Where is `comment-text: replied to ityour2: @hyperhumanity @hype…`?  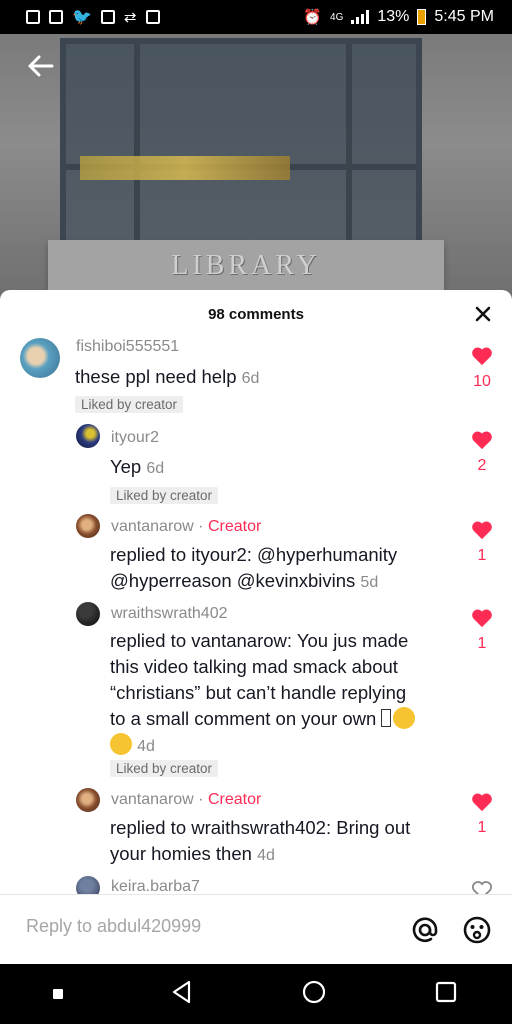
comment-text: replied to ityour2: @hyperhumanity @hype… is located at coordinates (254, 567).